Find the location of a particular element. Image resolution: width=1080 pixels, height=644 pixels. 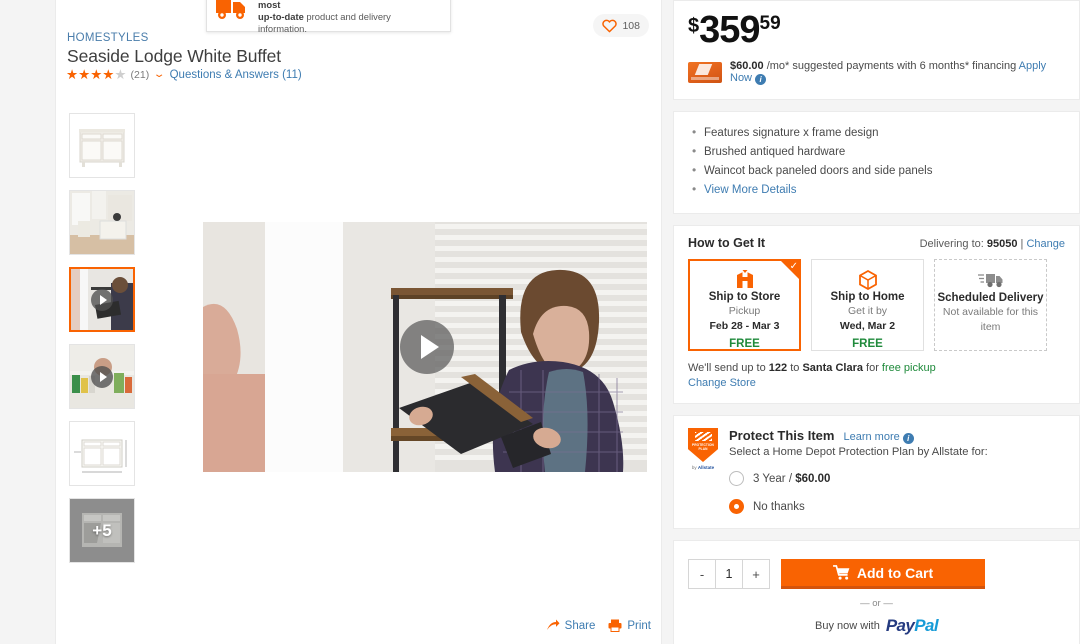

package-box-icon is located at coordinates (868, 279).